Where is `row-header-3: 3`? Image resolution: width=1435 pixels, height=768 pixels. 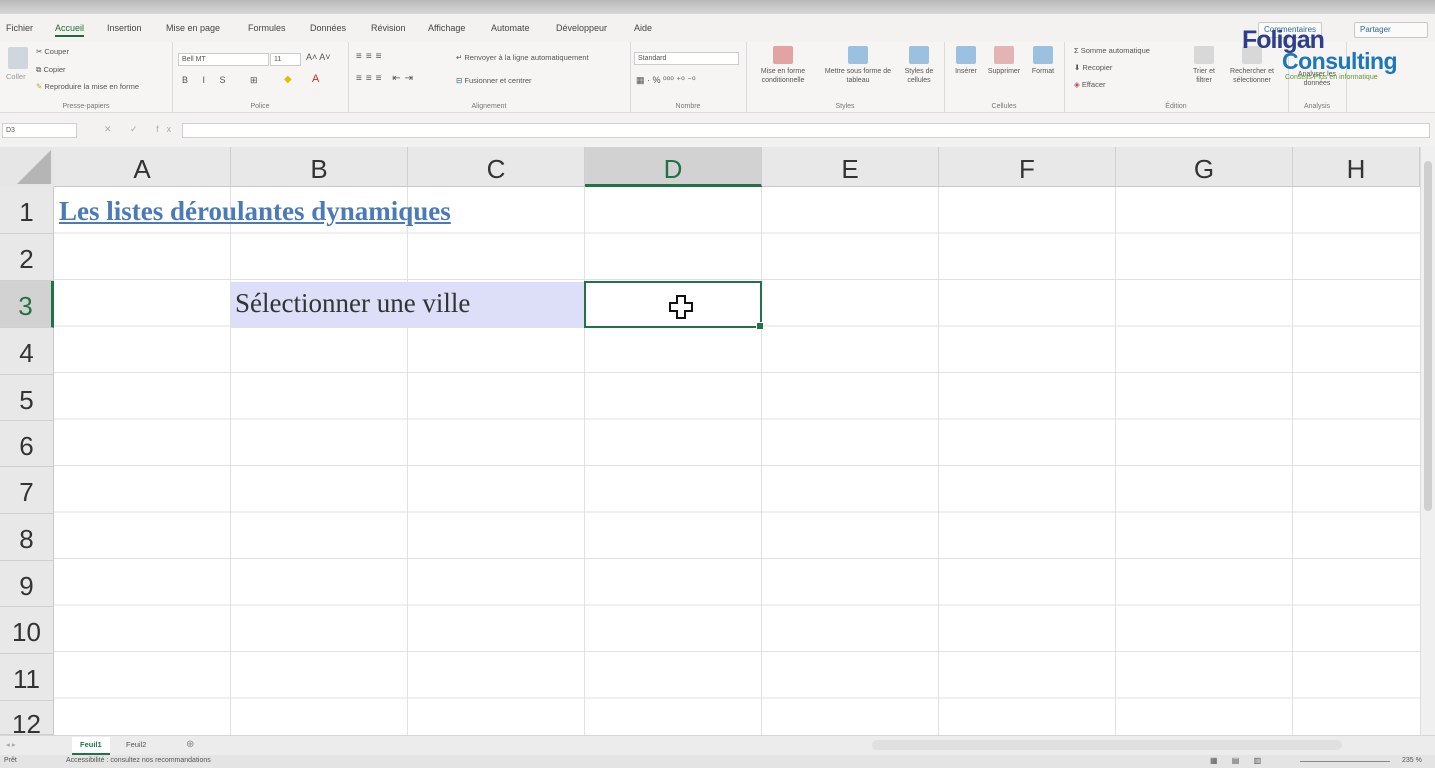 row-header-3: 3 is located at coordinates (27, 304).